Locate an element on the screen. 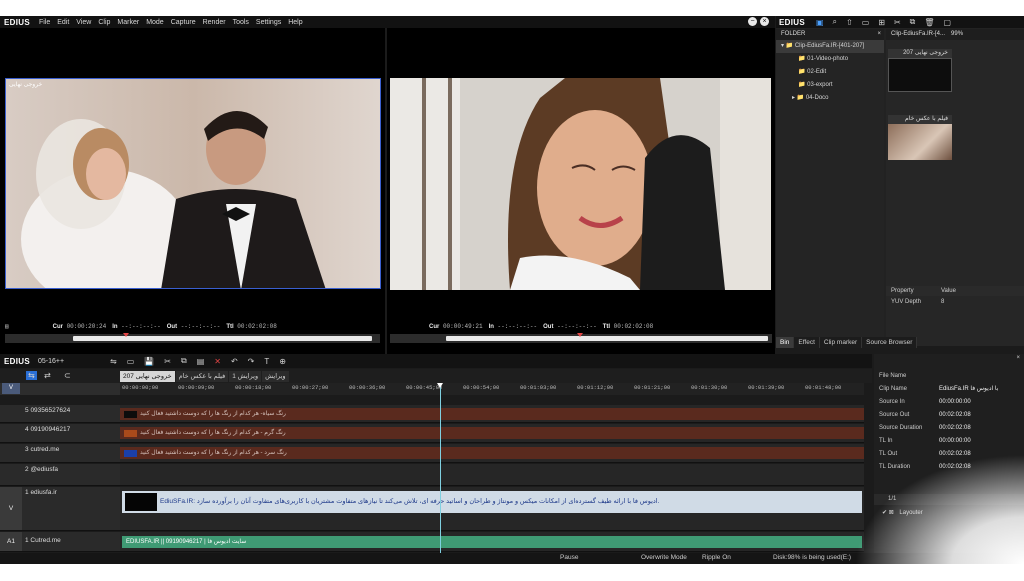  player-info-icon: ▤ is located at coordinates (7, 326).